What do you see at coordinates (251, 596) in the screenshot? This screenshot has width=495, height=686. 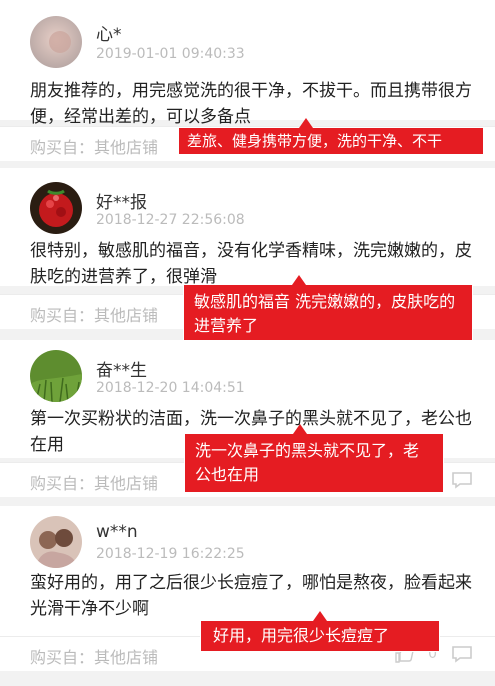 I see `review-text: 蛮好用的，用了之后很少长痘痘了，哪怕是熬夜，脸看起来光滑干净不少啊` at bounding box center [251, 596].